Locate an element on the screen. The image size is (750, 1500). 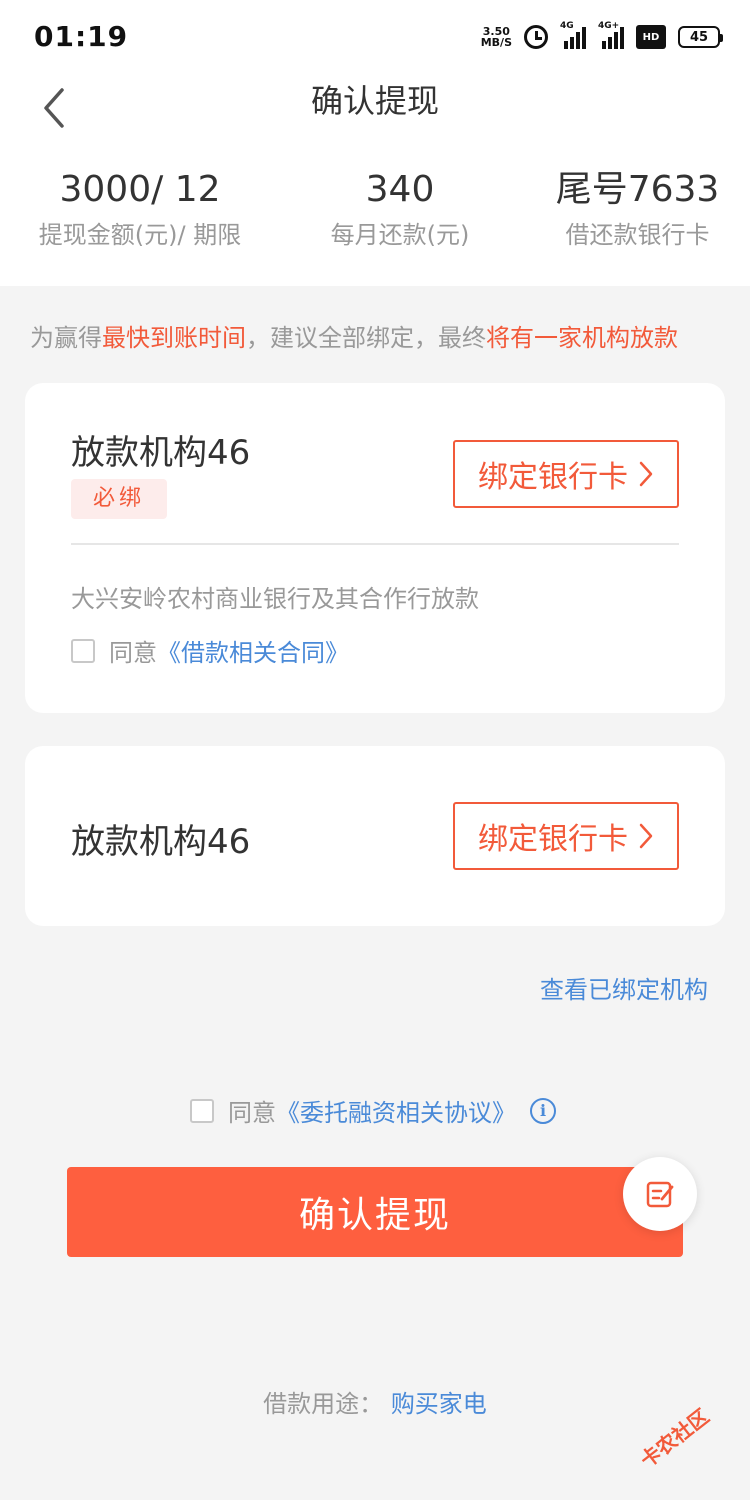
monthly-value: 340 is located at coordinates (400, 189).